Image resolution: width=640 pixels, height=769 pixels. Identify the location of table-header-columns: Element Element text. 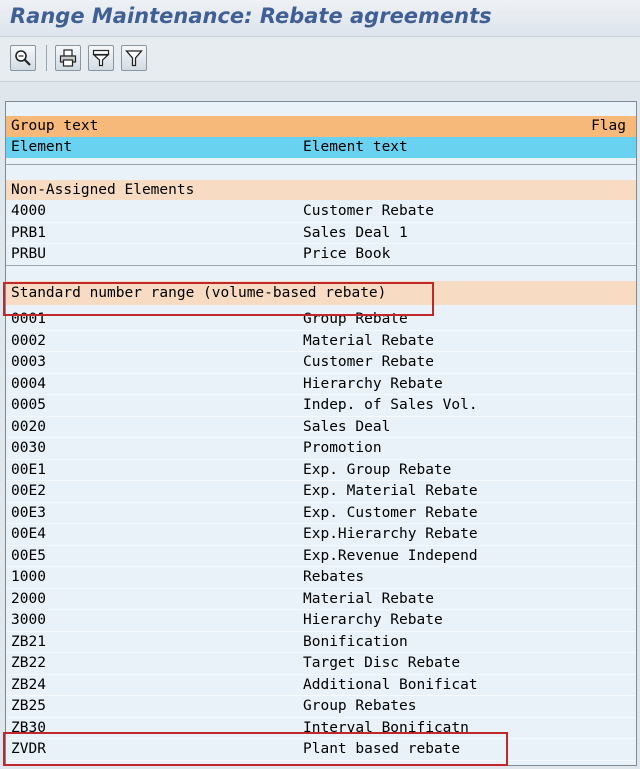
(321, 147).